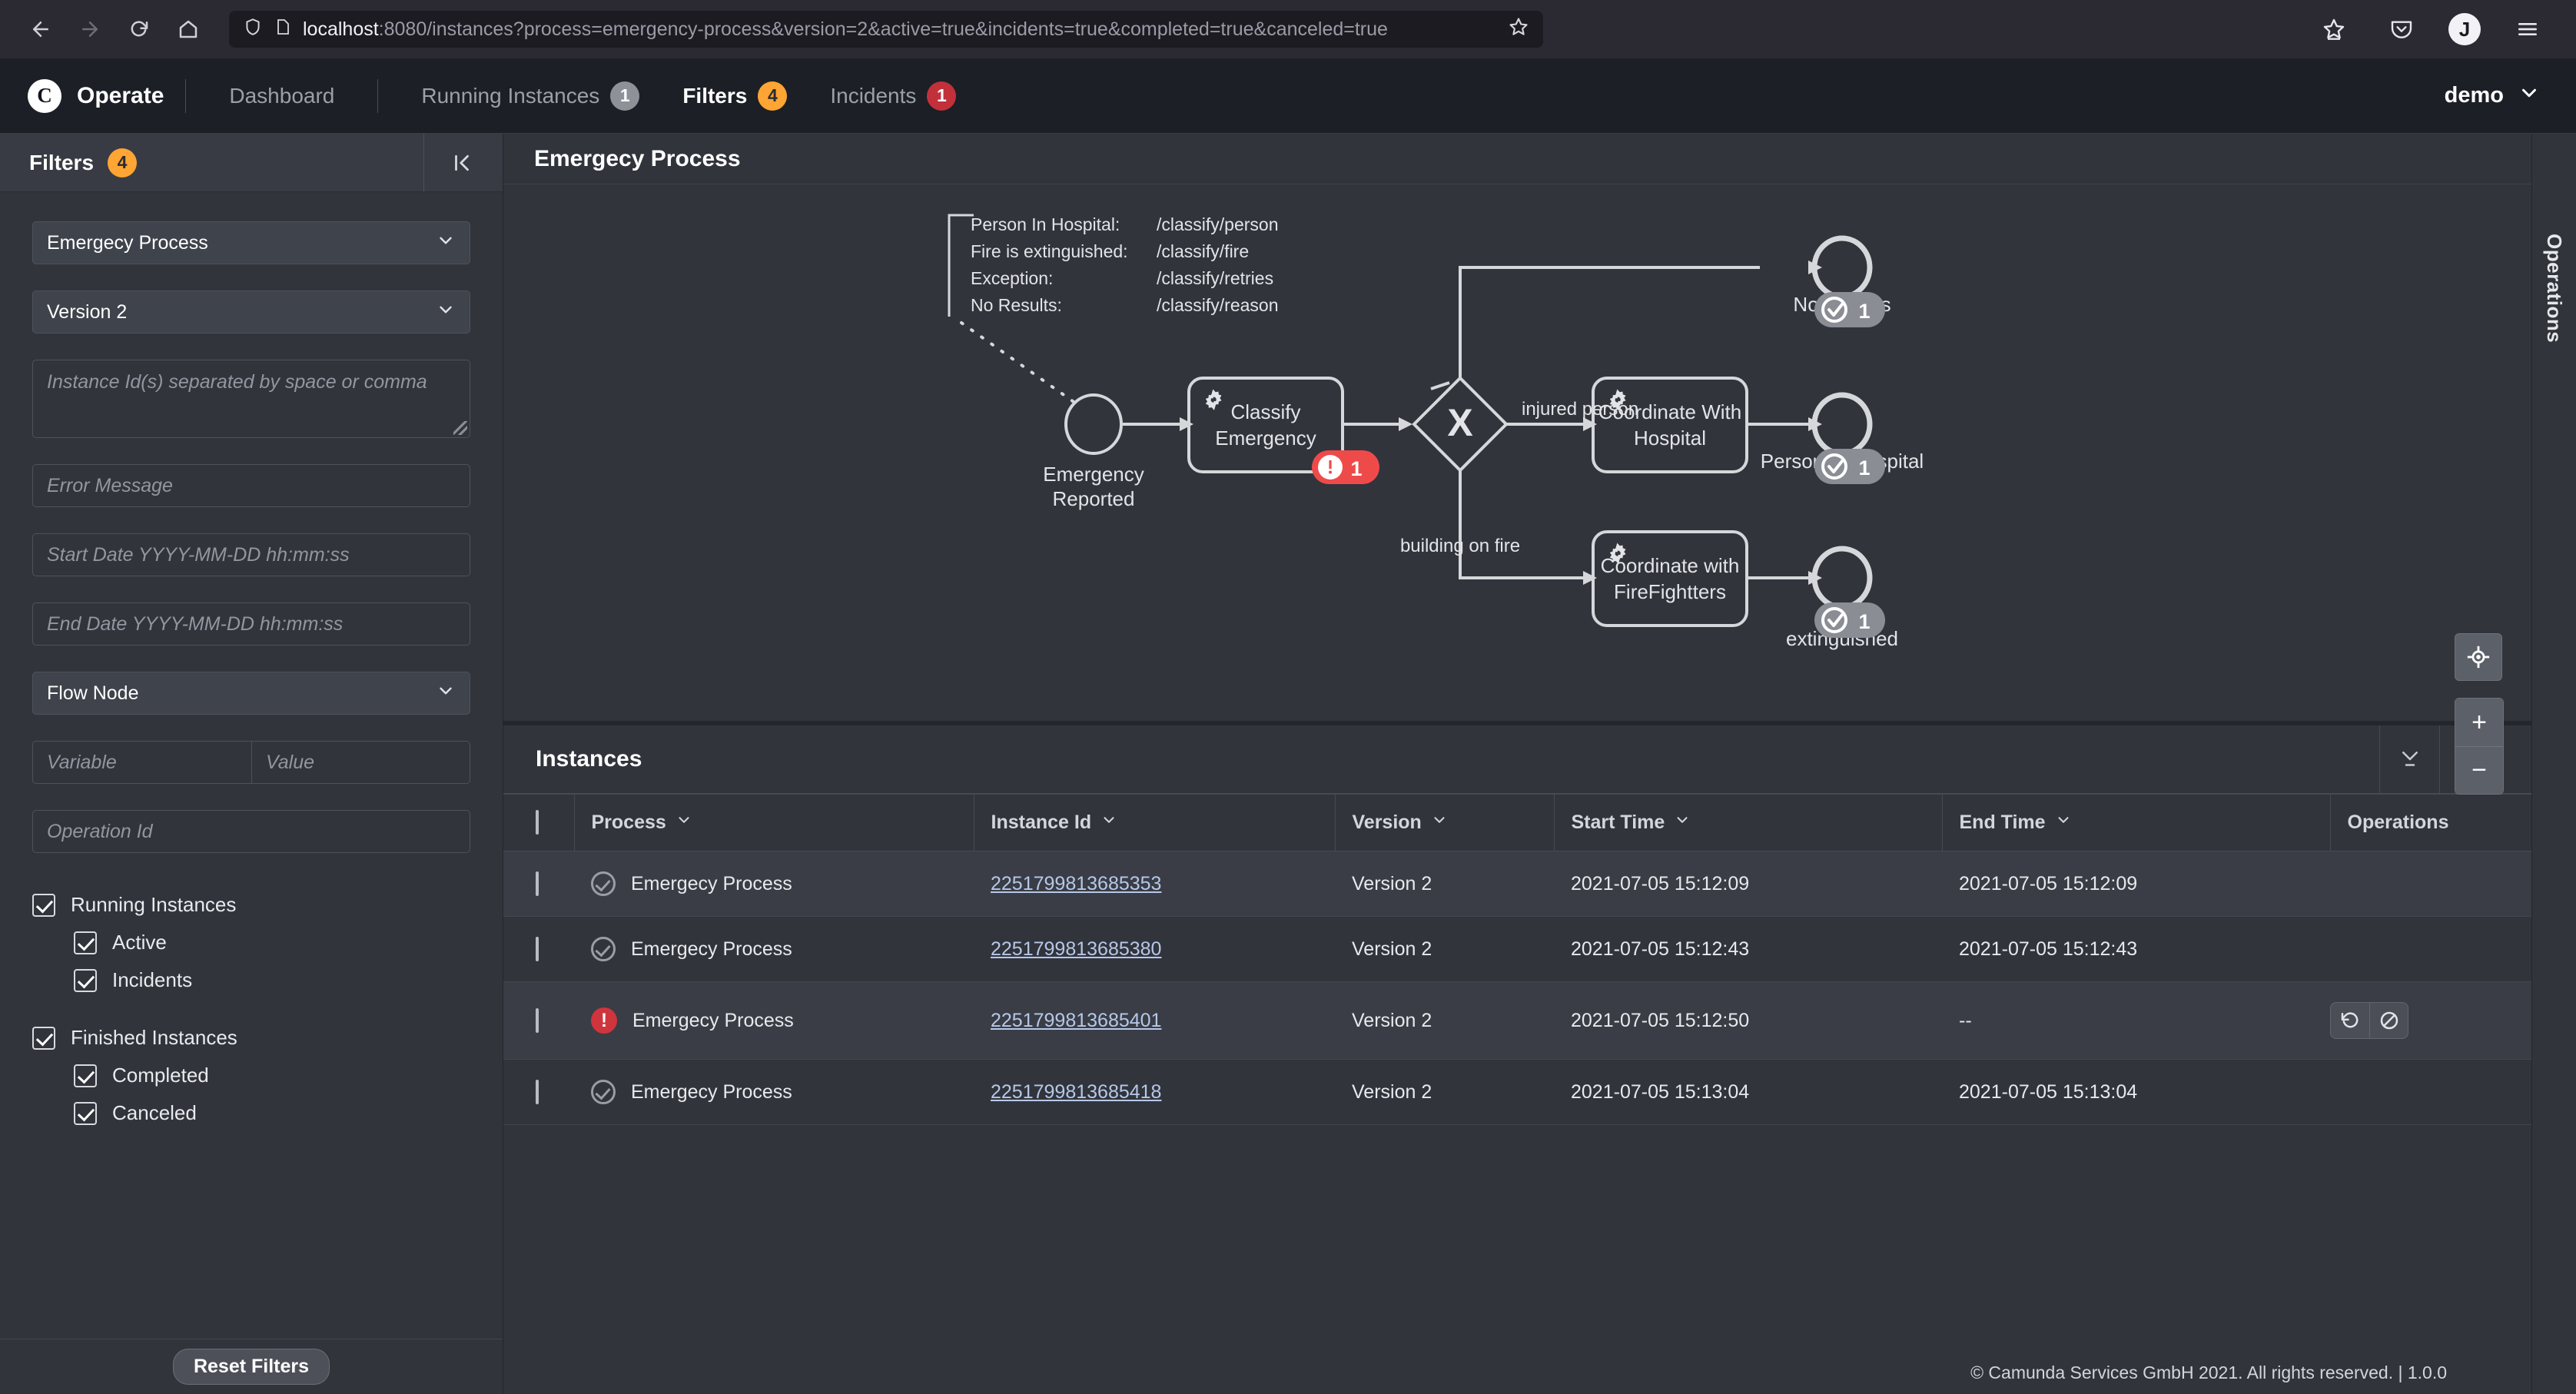 The width and height of the screenshot is (2576, 1394). What do you see at coordinates (1445, 823) in the screenshot?
I see `column-header-version: Version` at bounding box center [1445, 823].